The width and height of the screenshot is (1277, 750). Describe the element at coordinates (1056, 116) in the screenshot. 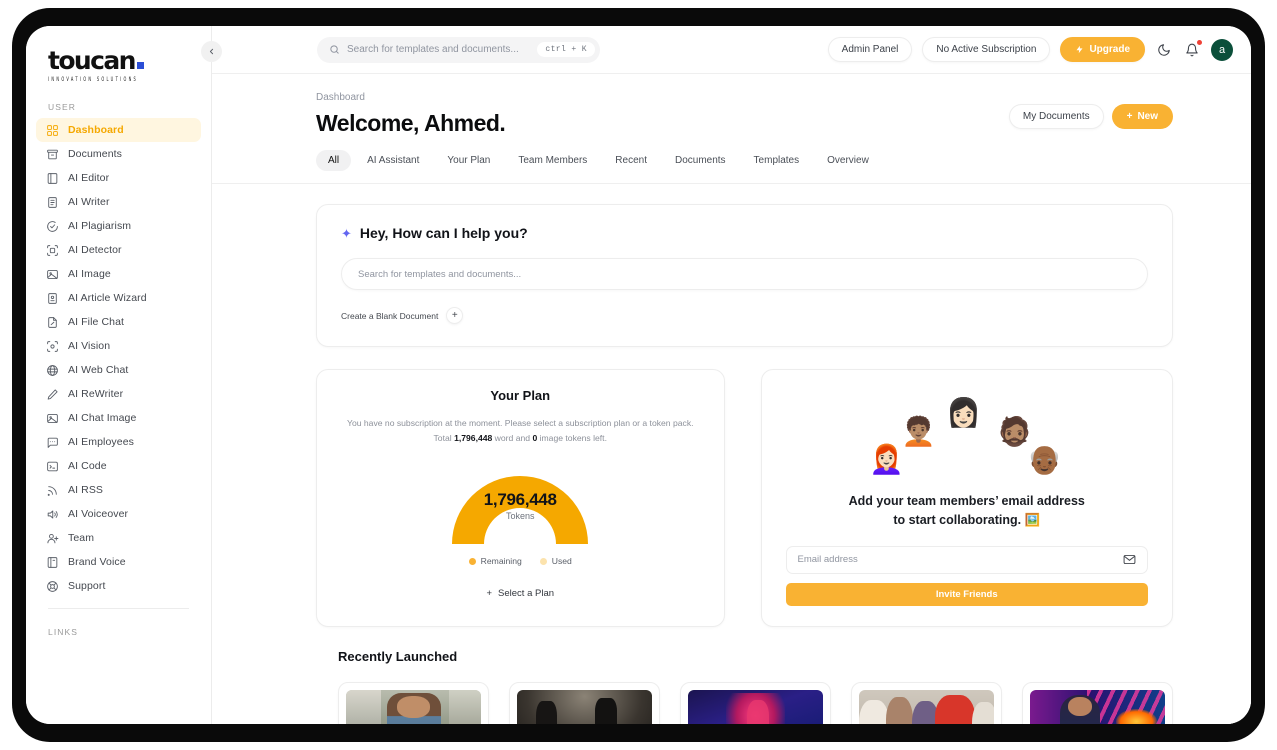

I see `my-documents-button: My Documents` at that location.